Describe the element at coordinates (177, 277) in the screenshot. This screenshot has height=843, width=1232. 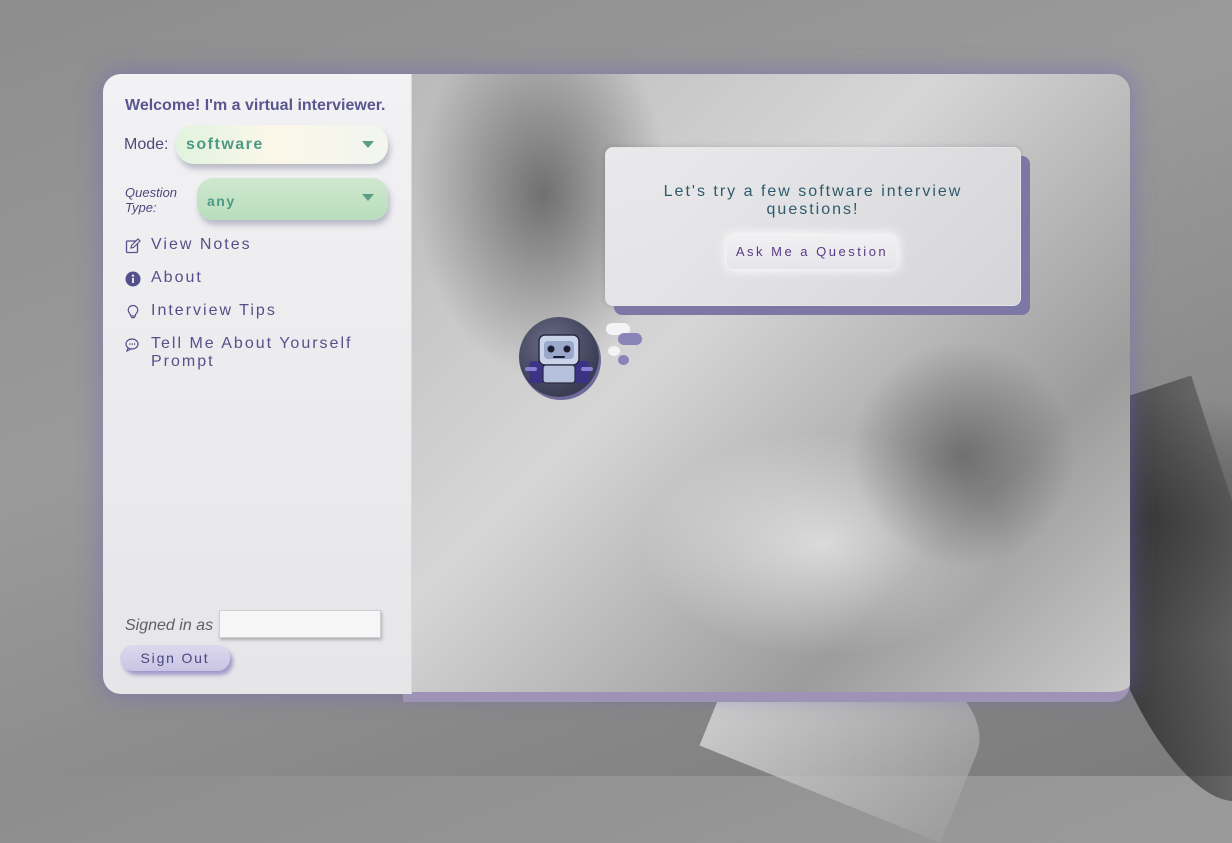
I see `sidebar-item-label: About` at that location.